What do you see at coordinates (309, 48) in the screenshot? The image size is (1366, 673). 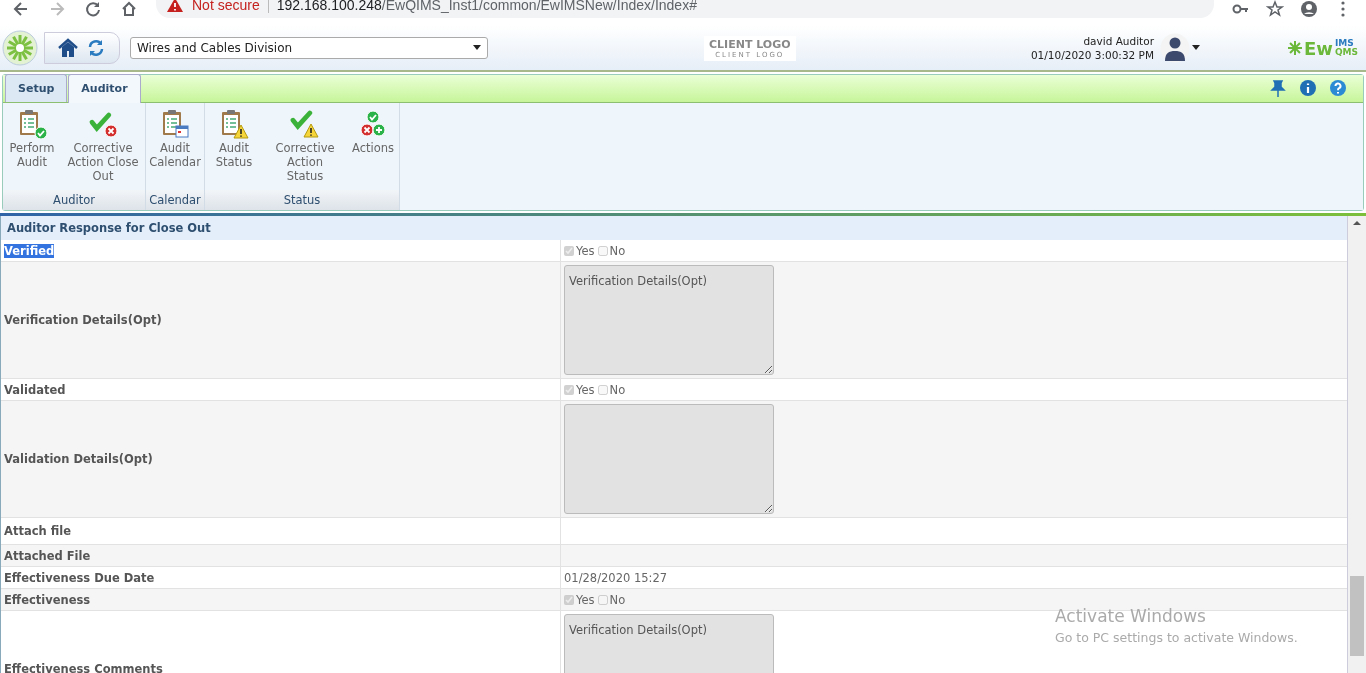 I see `division-dropdown: Wires and Cables Division` at bounding box center [309, 48].